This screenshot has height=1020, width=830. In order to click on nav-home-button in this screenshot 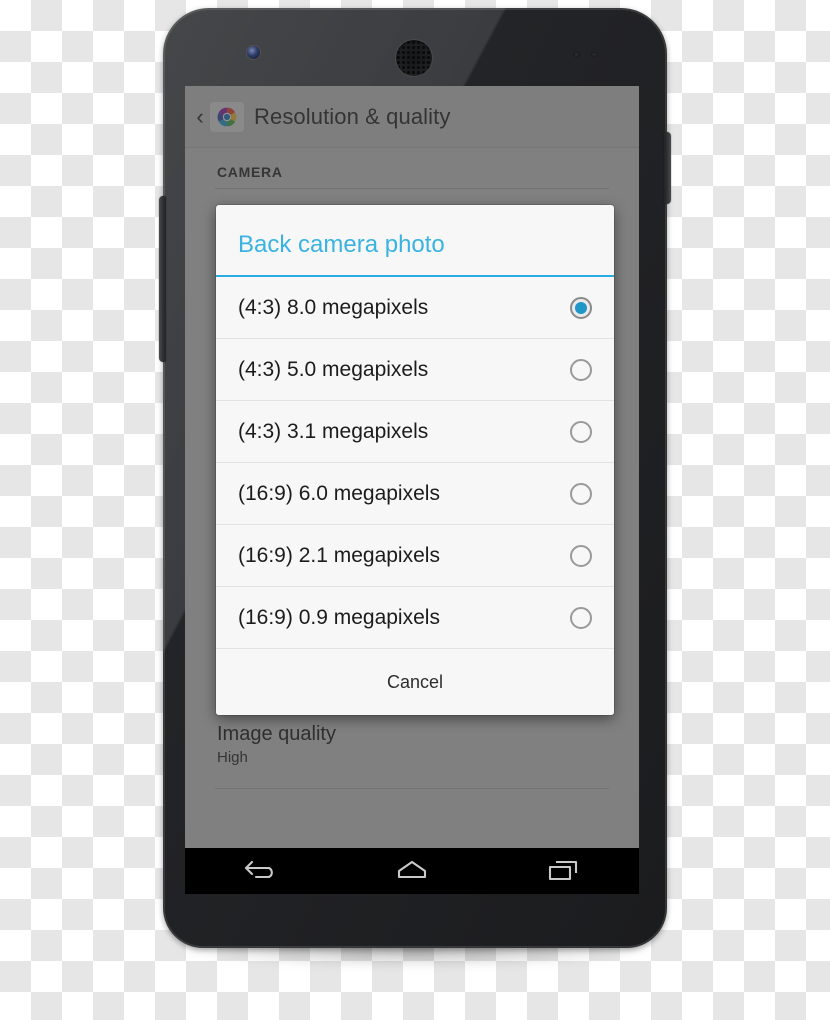, I will do `click(412, 871)`.